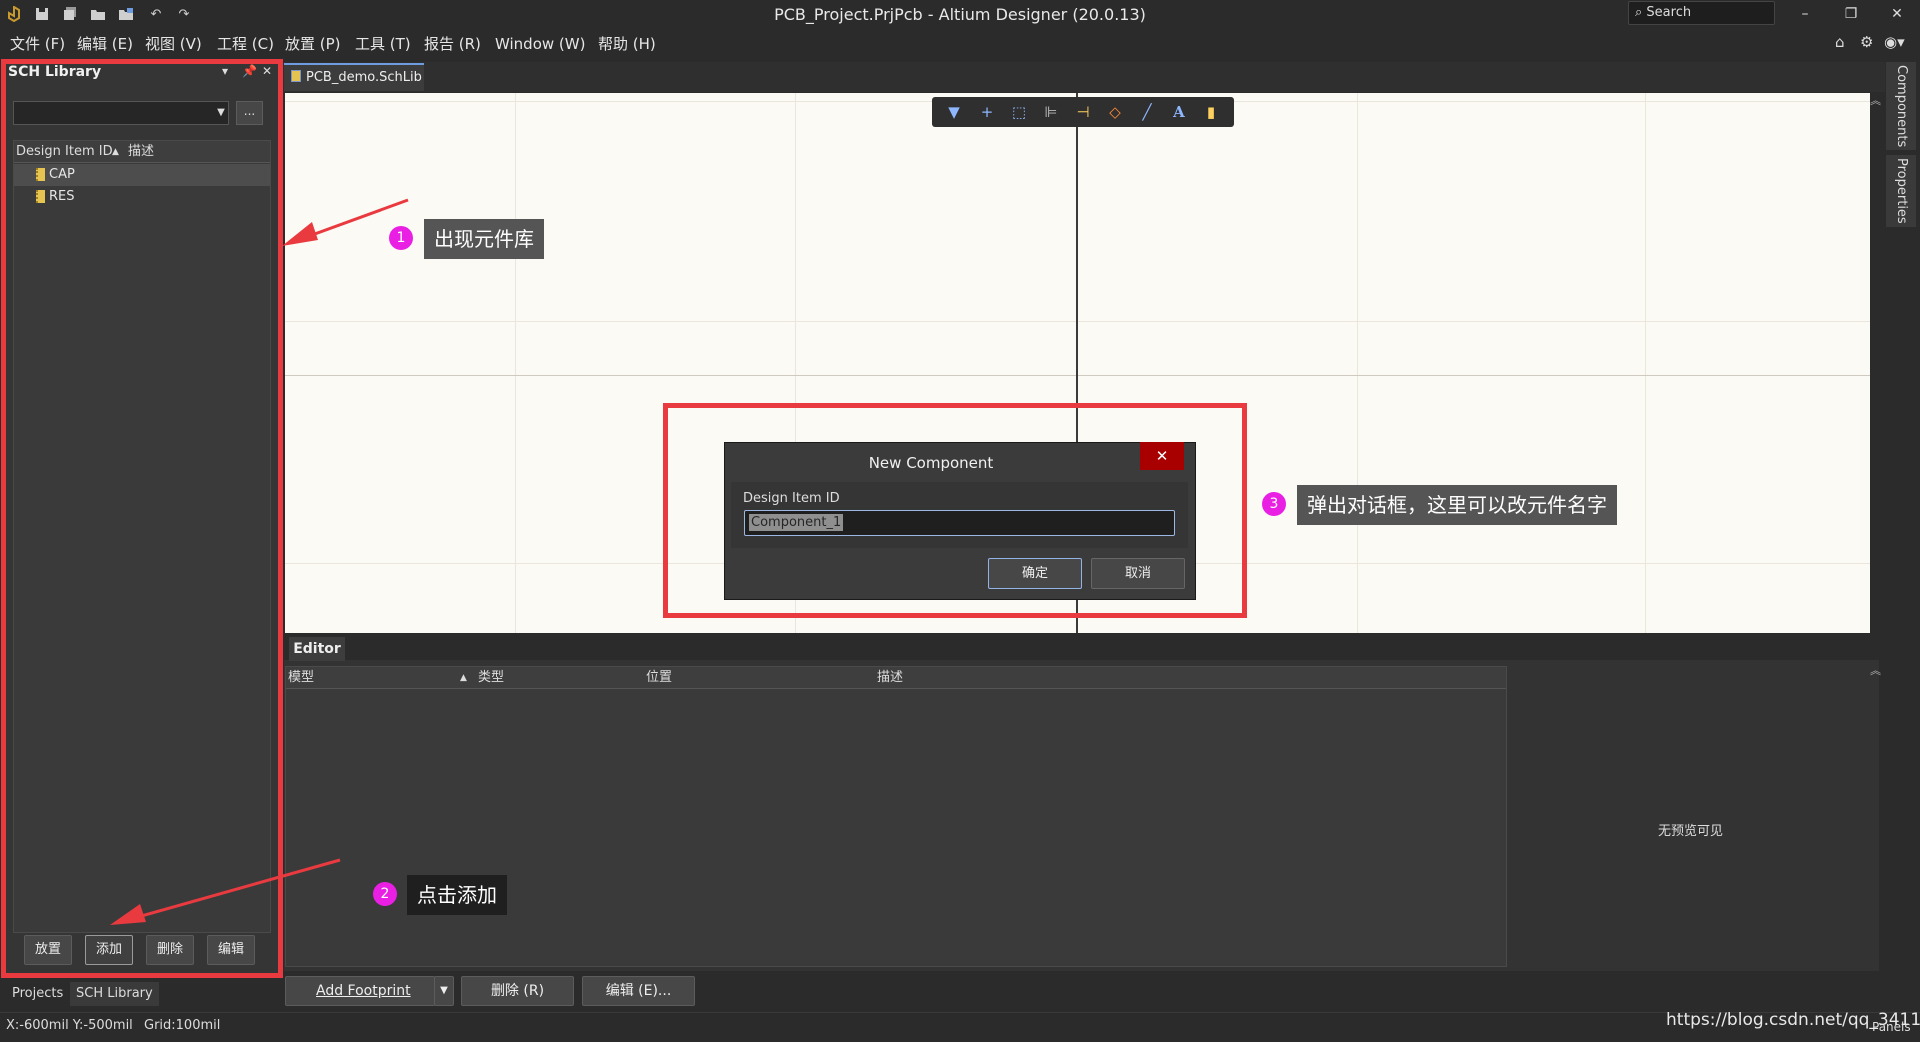 This screenshot has width=1920, height=1042. I want to click on search-placeholder: Search, so click(1669, 12).